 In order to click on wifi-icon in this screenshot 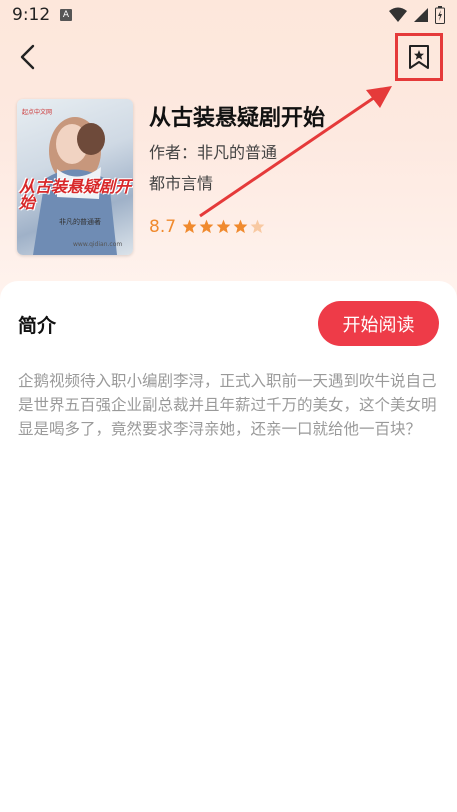, I will do `click(398, 14)`.